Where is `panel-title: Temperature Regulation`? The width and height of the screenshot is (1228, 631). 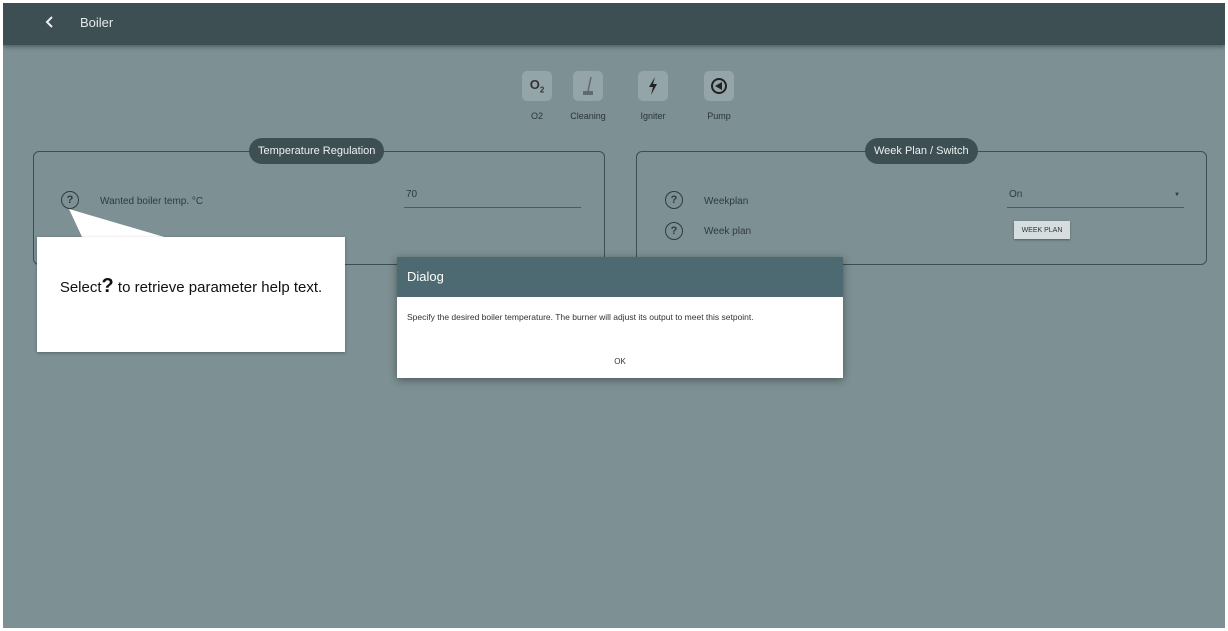 panel-title: Temperature Regulation is located at coordinates (317, 151).